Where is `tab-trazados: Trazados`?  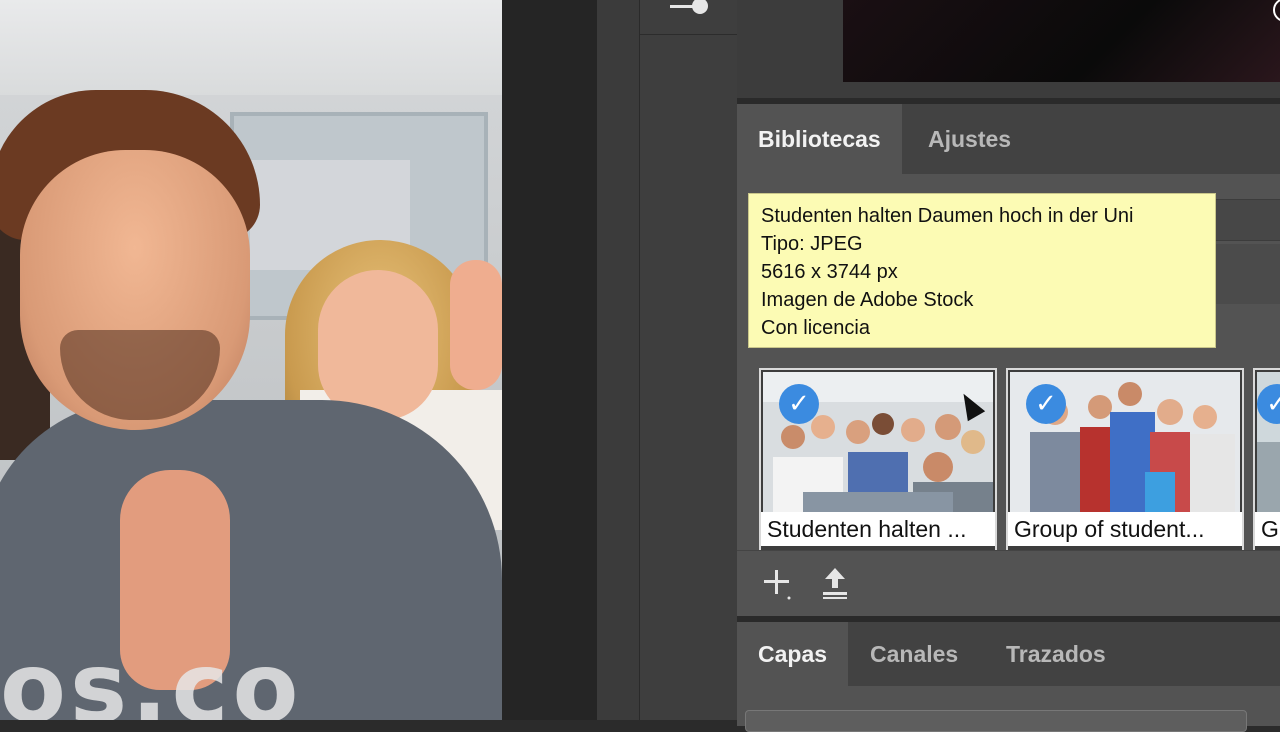 tab-trazados: Trazados is located at coordinates (1056, 654).